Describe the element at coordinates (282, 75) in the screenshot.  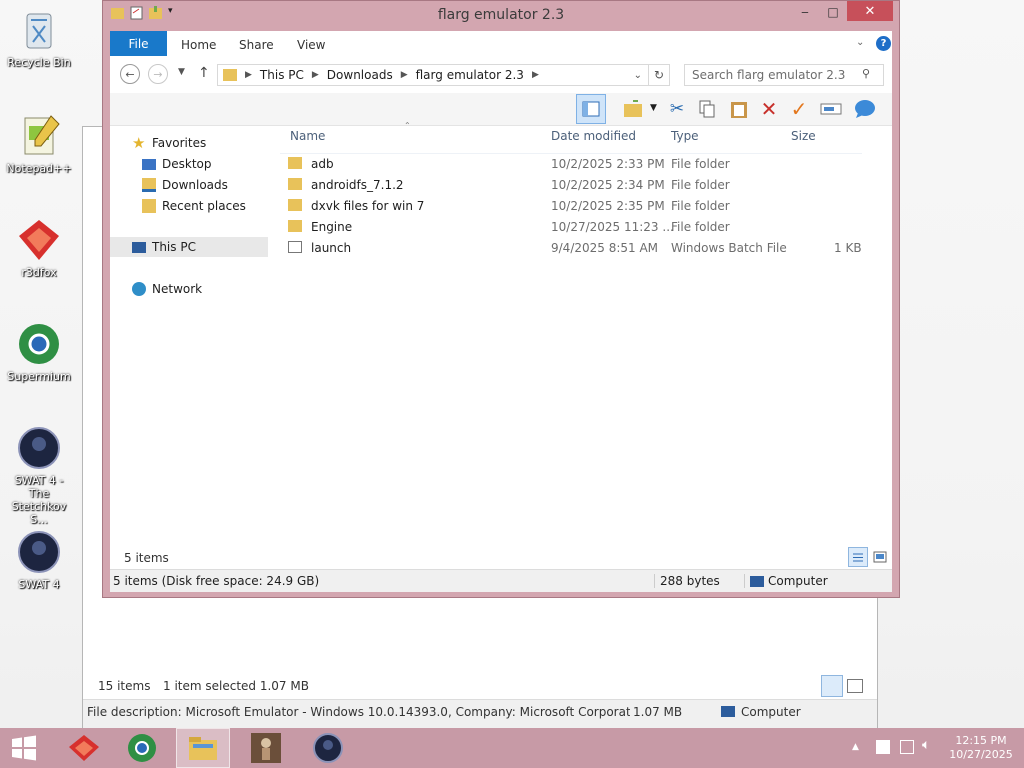
I see `breadcrumb-this-pc: This PC` at that location.